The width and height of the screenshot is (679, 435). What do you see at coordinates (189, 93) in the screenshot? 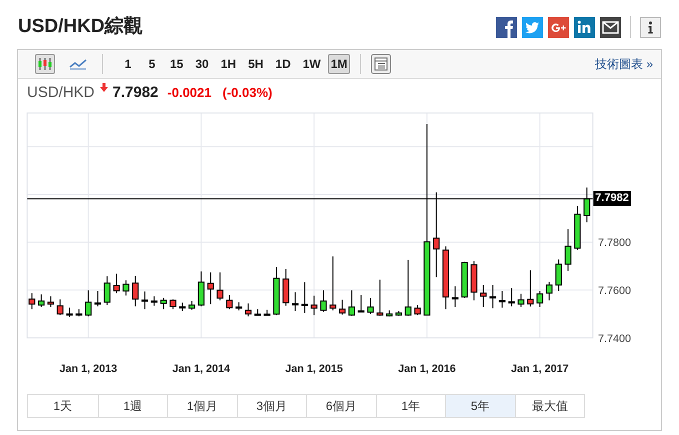
I see `price-change: -0.0021` at bounding box center [189, 93].